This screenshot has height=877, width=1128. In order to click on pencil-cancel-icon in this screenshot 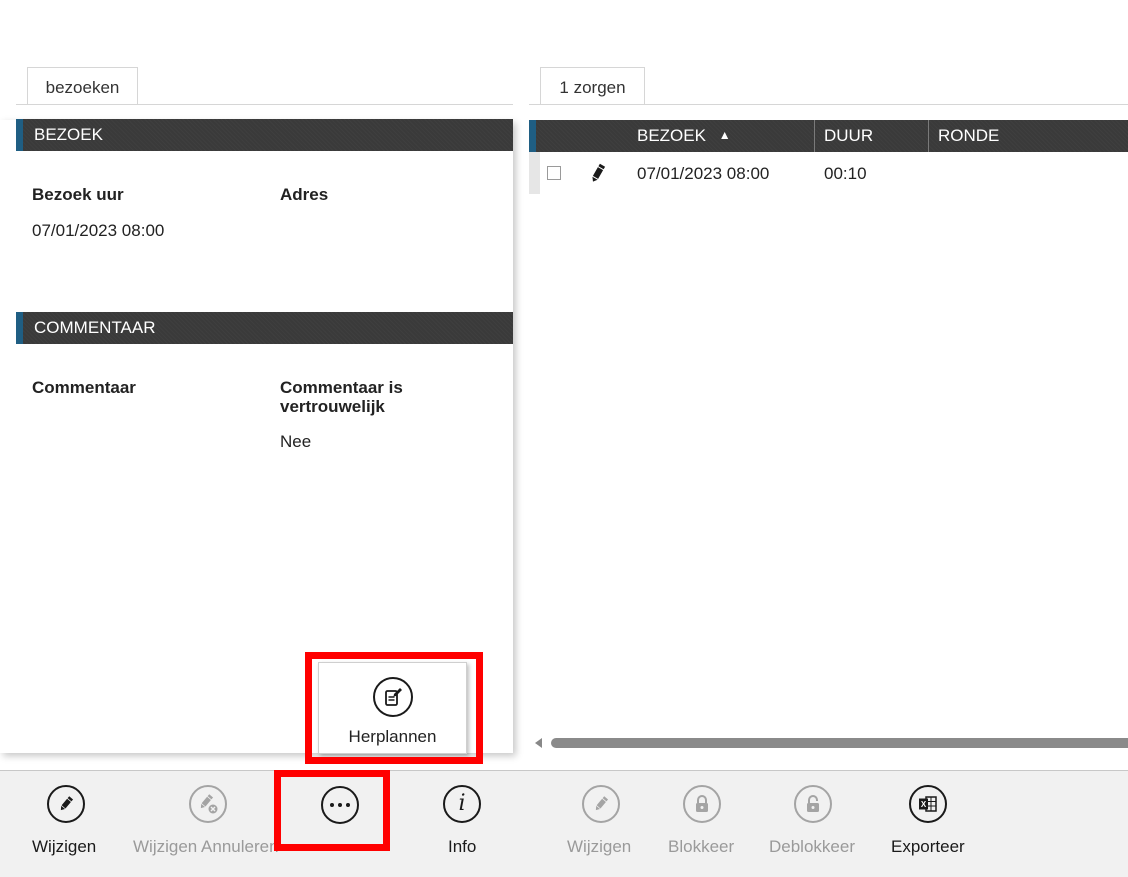, I will do `click(208, 804)`.